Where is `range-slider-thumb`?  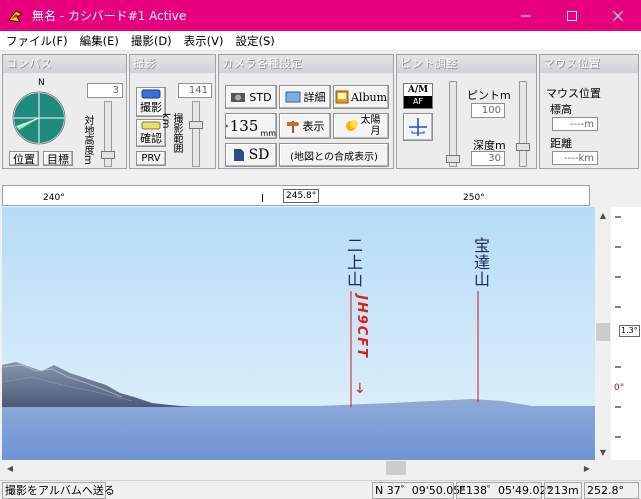 range-slider-thumb is located at coordinates (196, 125).